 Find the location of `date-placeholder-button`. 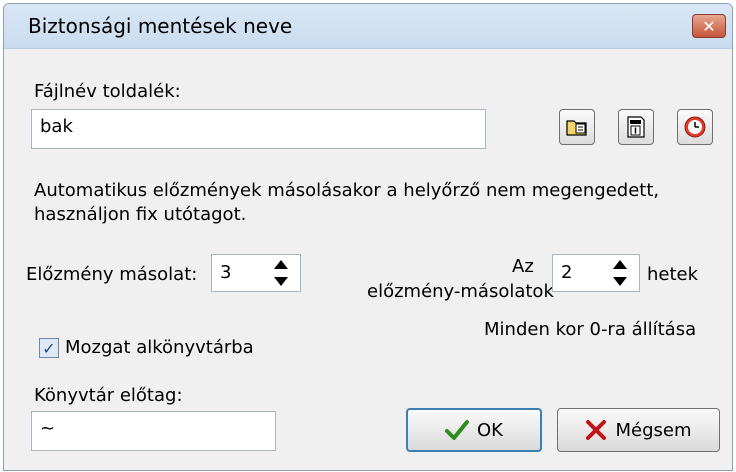

date-placeholder-button is located at coordinates (636, 127).